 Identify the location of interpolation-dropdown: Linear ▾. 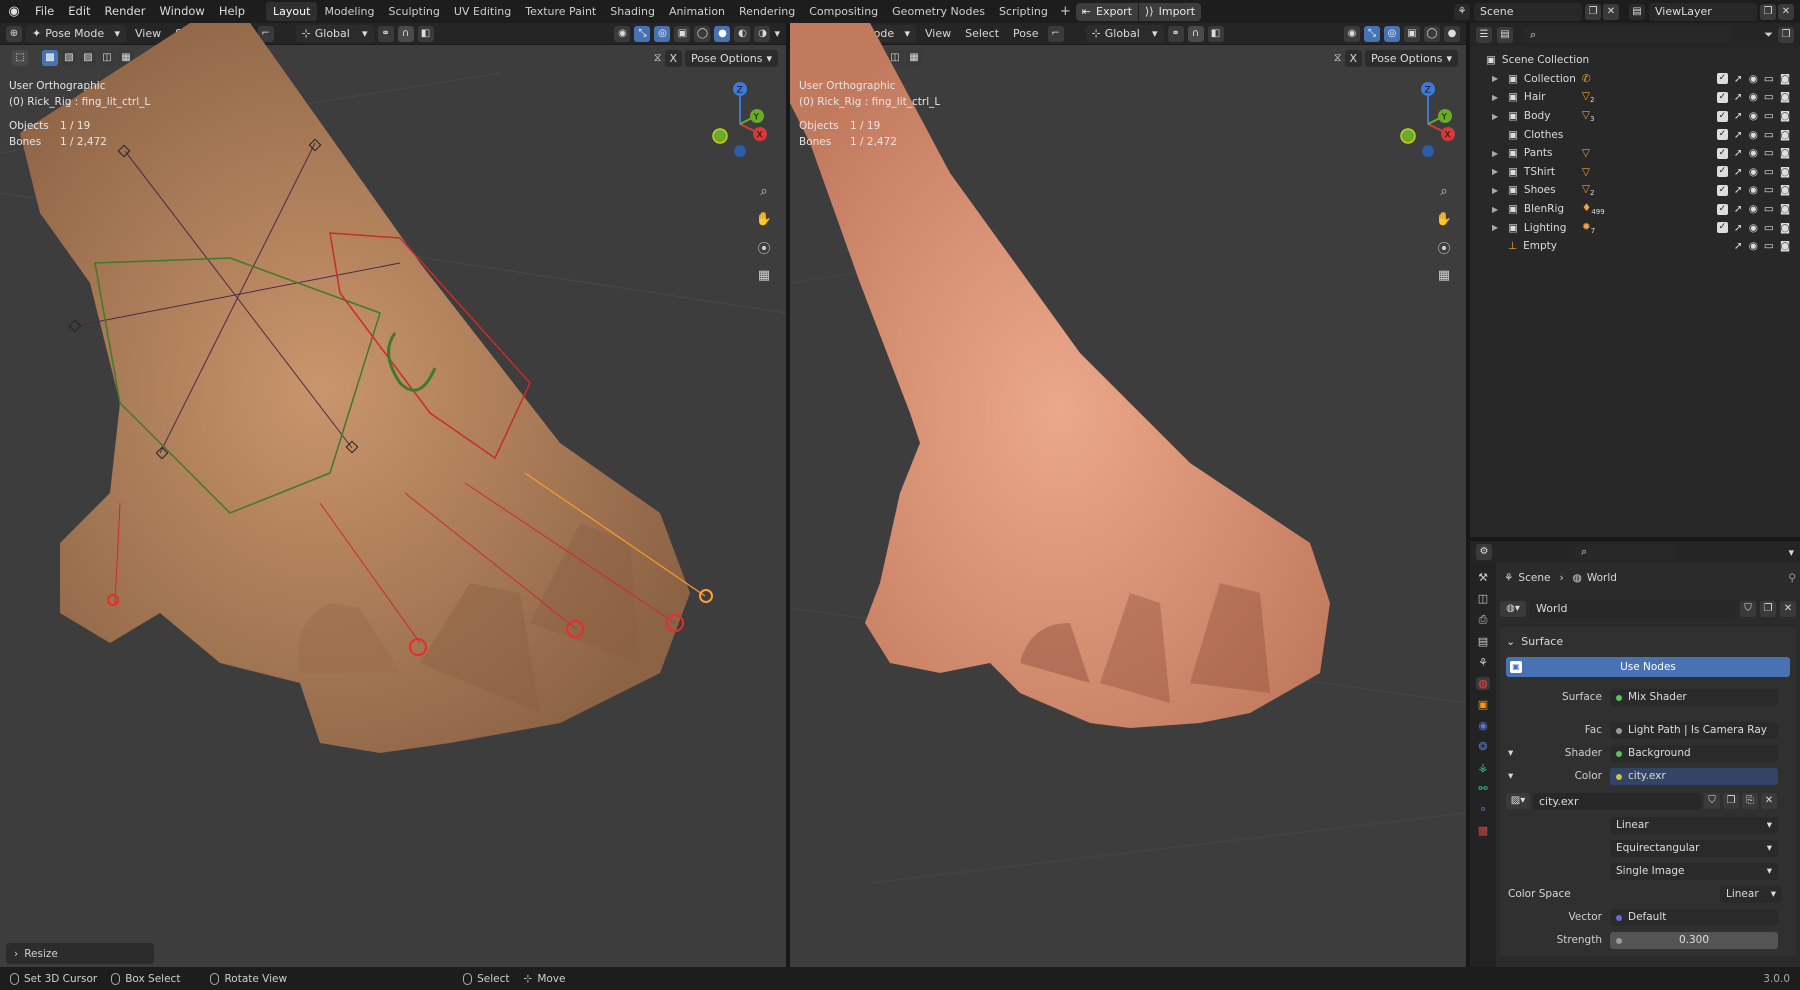
(1694, 825).